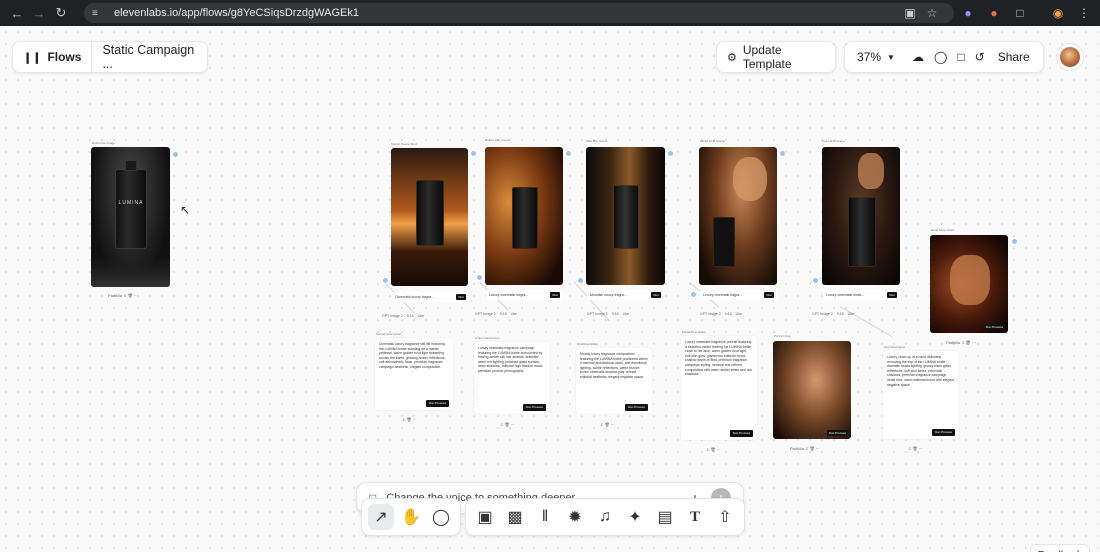 This screenshot has width=1100, height=552. What do you see at coordinates (1070, 57) in the screenshot?
I see `user-avatar` at bounding box center [1070, 57].